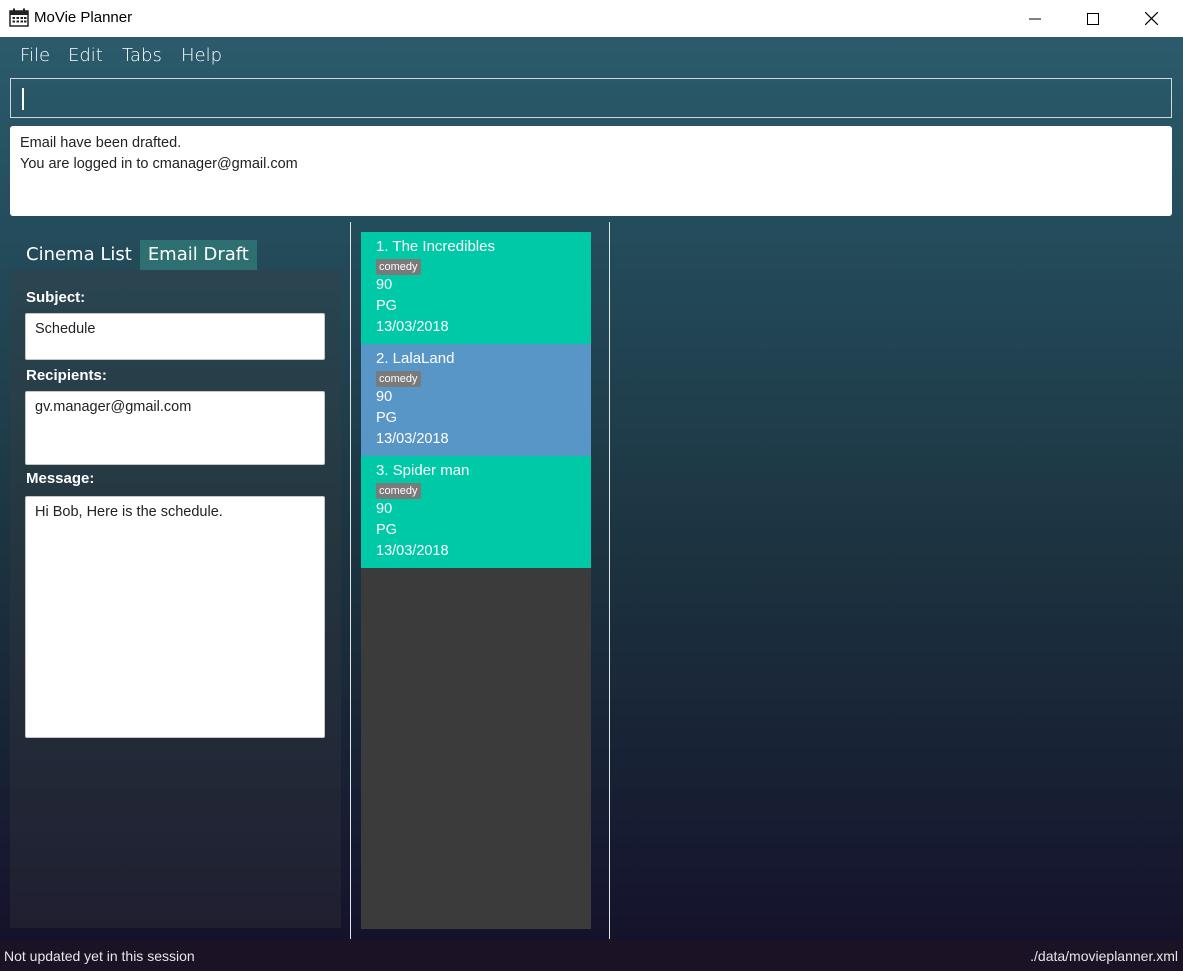  I want to click on menu-help: Help, so click(201, 55).